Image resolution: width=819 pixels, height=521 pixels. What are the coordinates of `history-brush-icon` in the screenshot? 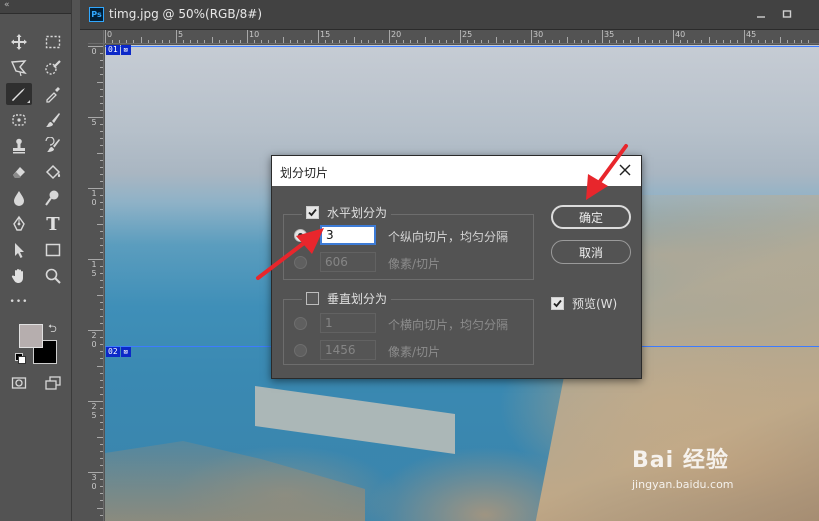 It's located at (52, 144).